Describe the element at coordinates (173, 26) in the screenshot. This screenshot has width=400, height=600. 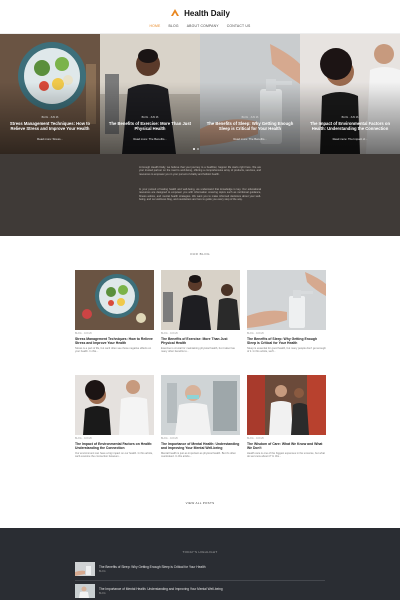
I see `nav-item-blog: Blog` at that location.